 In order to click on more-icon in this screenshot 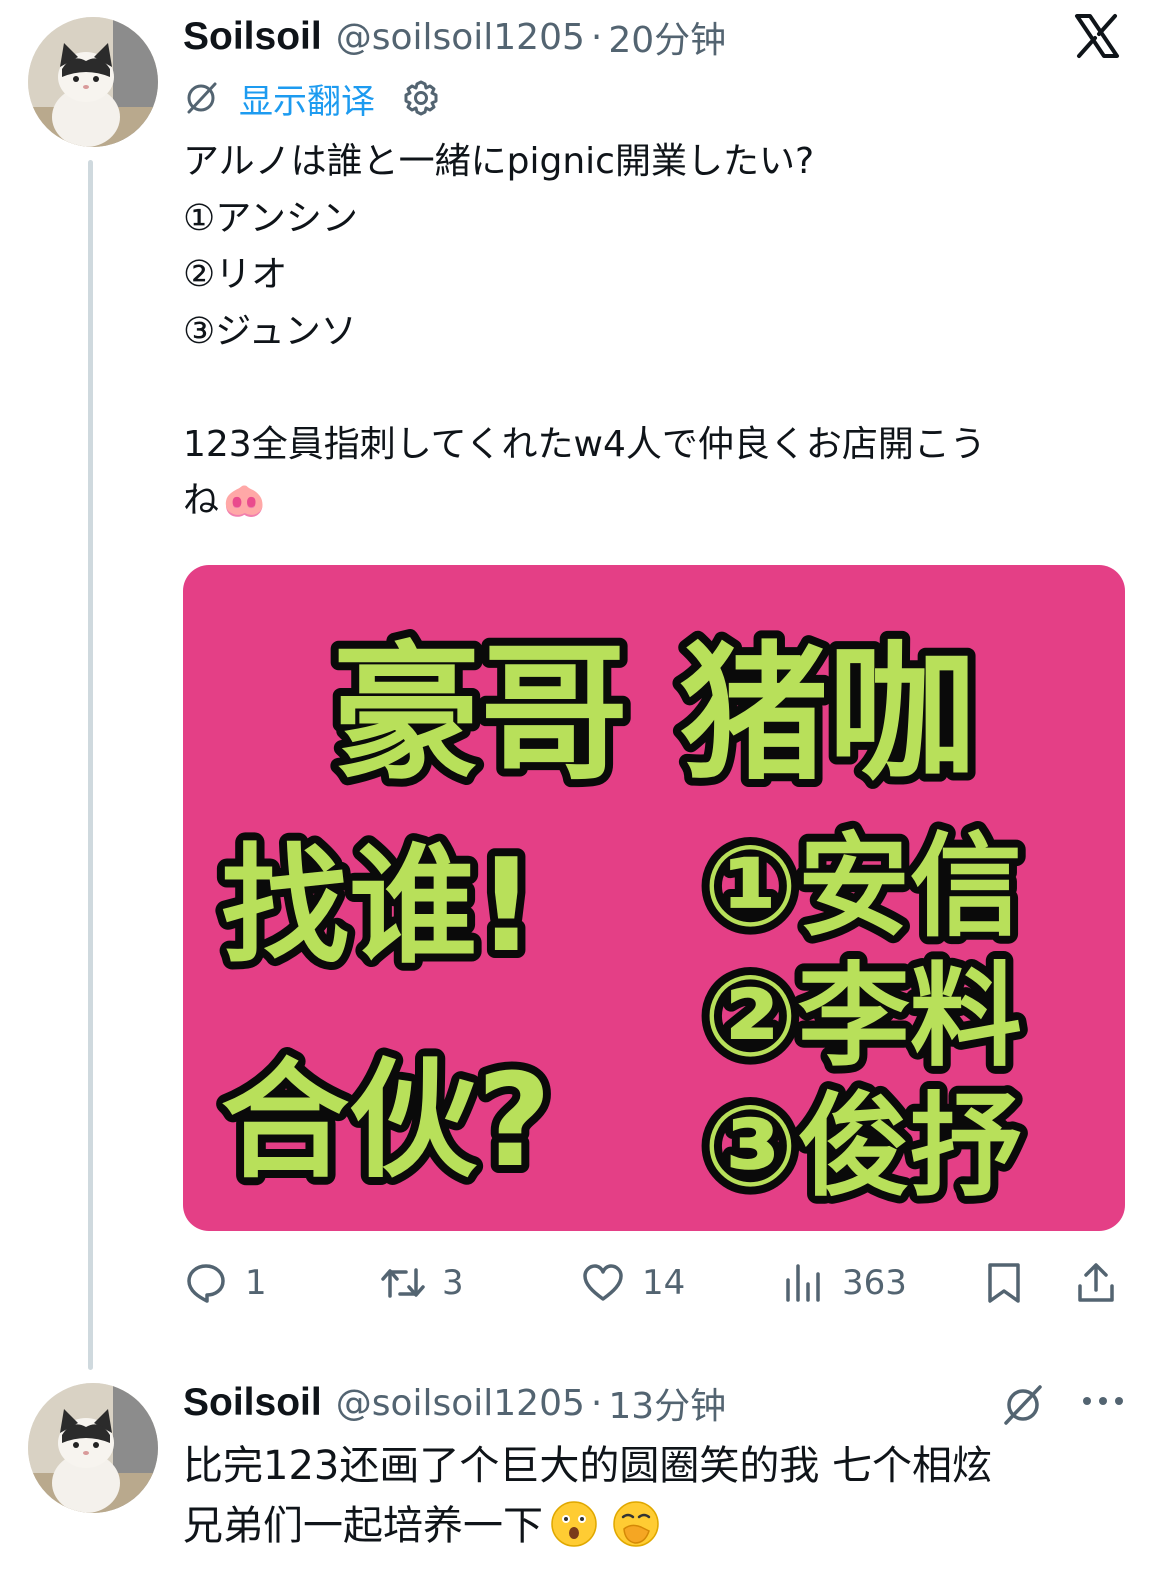, I will do `click(1103, 1401)`.